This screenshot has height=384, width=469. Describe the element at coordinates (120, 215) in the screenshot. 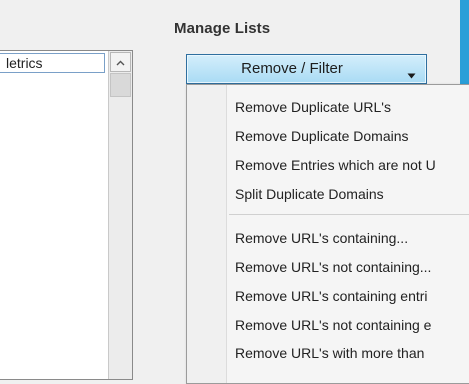

I see `left-list-scrollbar` at that location.